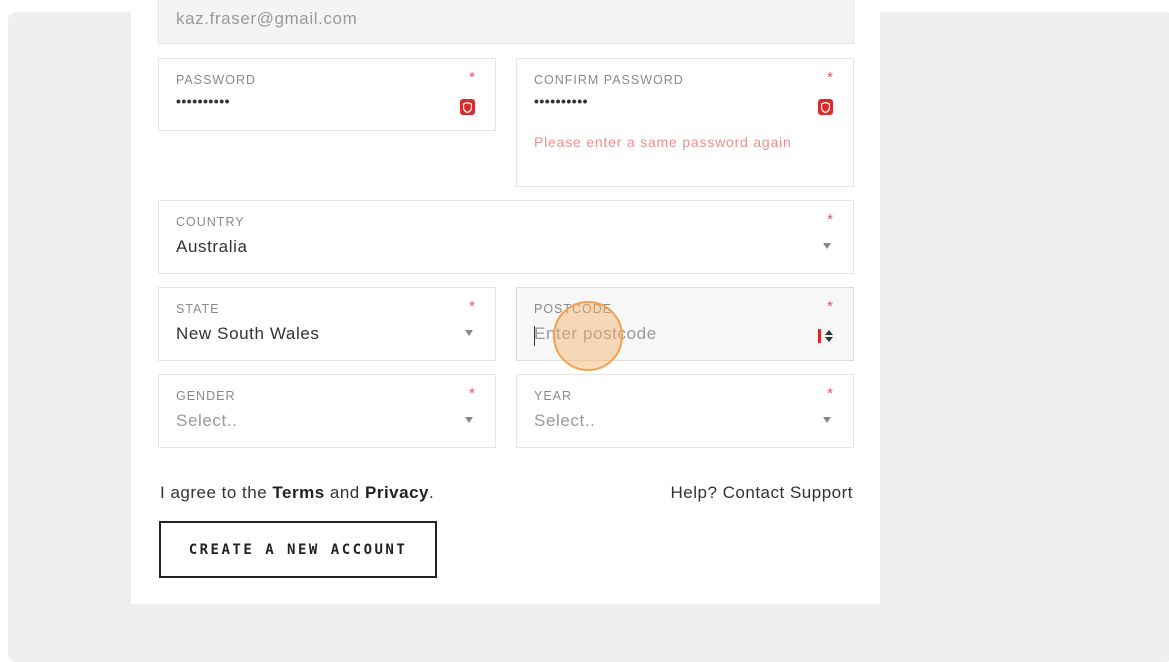  What do you see at coordinates (534, 336) in the screenshot?
I see `text-cursor` at bounding box center [534, 336].